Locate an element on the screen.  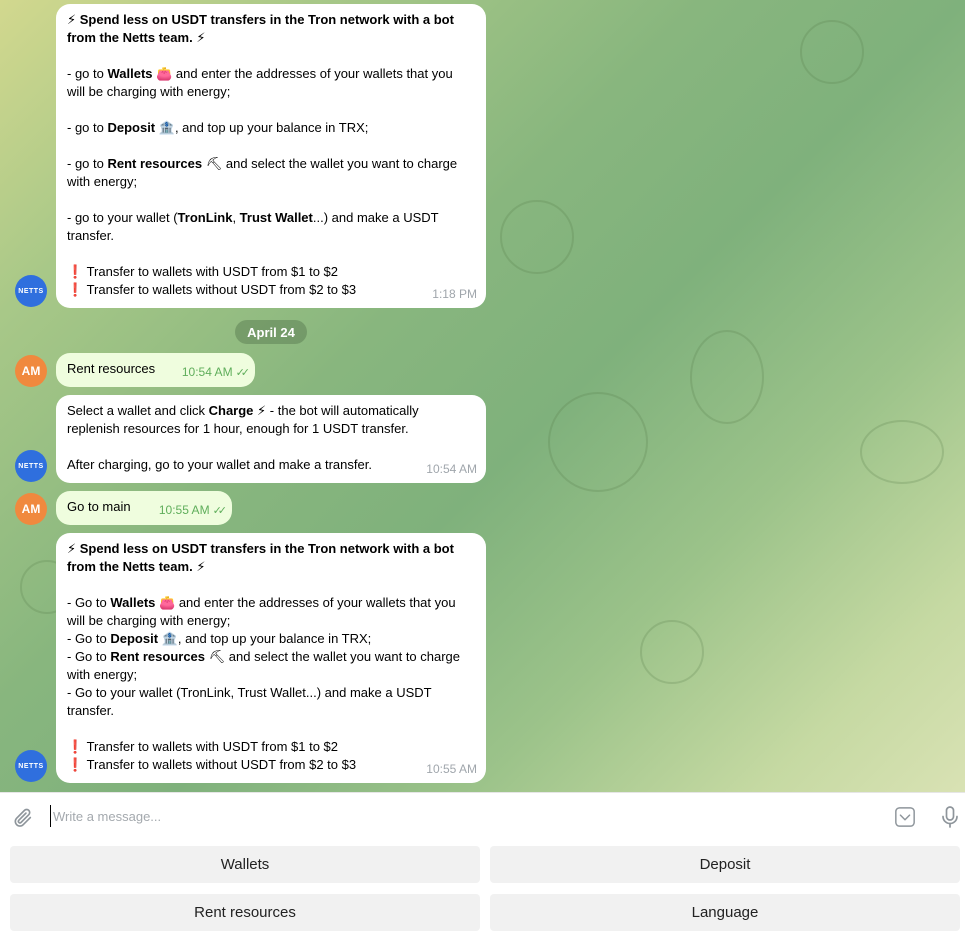
user-message: Rent resources 10:54 AM ✓✓ is located at coordinates (155, 370).